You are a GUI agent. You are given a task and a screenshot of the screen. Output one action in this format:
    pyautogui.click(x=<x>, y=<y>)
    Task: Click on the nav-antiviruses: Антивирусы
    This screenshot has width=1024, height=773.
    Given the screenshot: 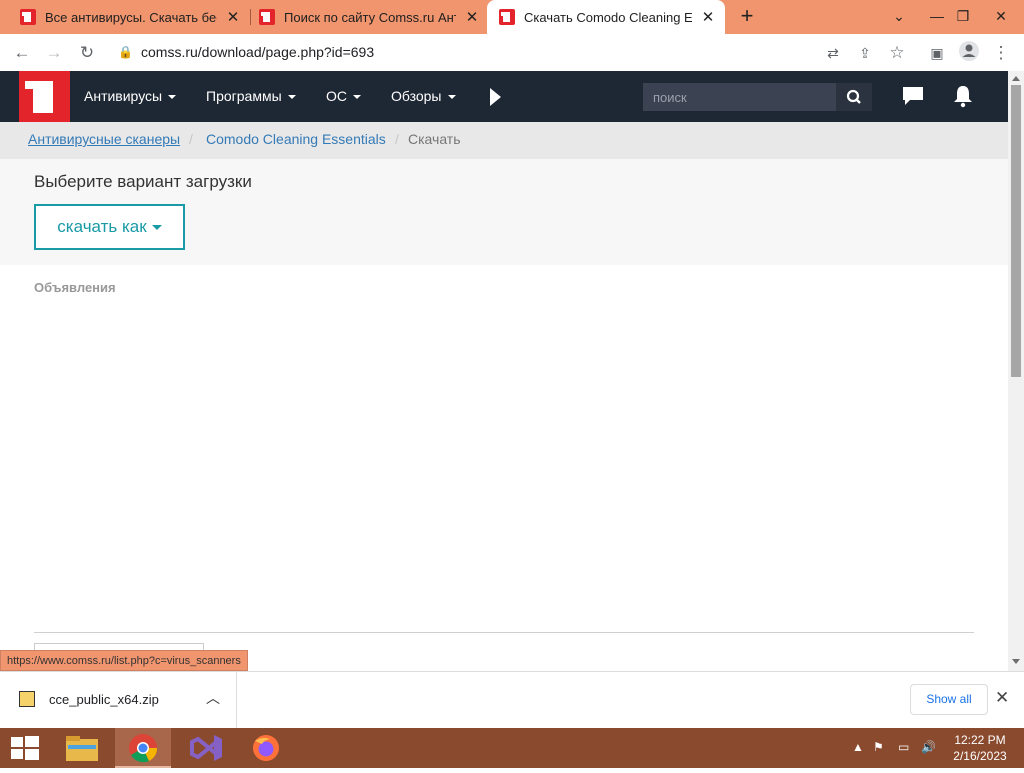 What is the action you would take?
    pyautogui.click(x=130, y=96)
    